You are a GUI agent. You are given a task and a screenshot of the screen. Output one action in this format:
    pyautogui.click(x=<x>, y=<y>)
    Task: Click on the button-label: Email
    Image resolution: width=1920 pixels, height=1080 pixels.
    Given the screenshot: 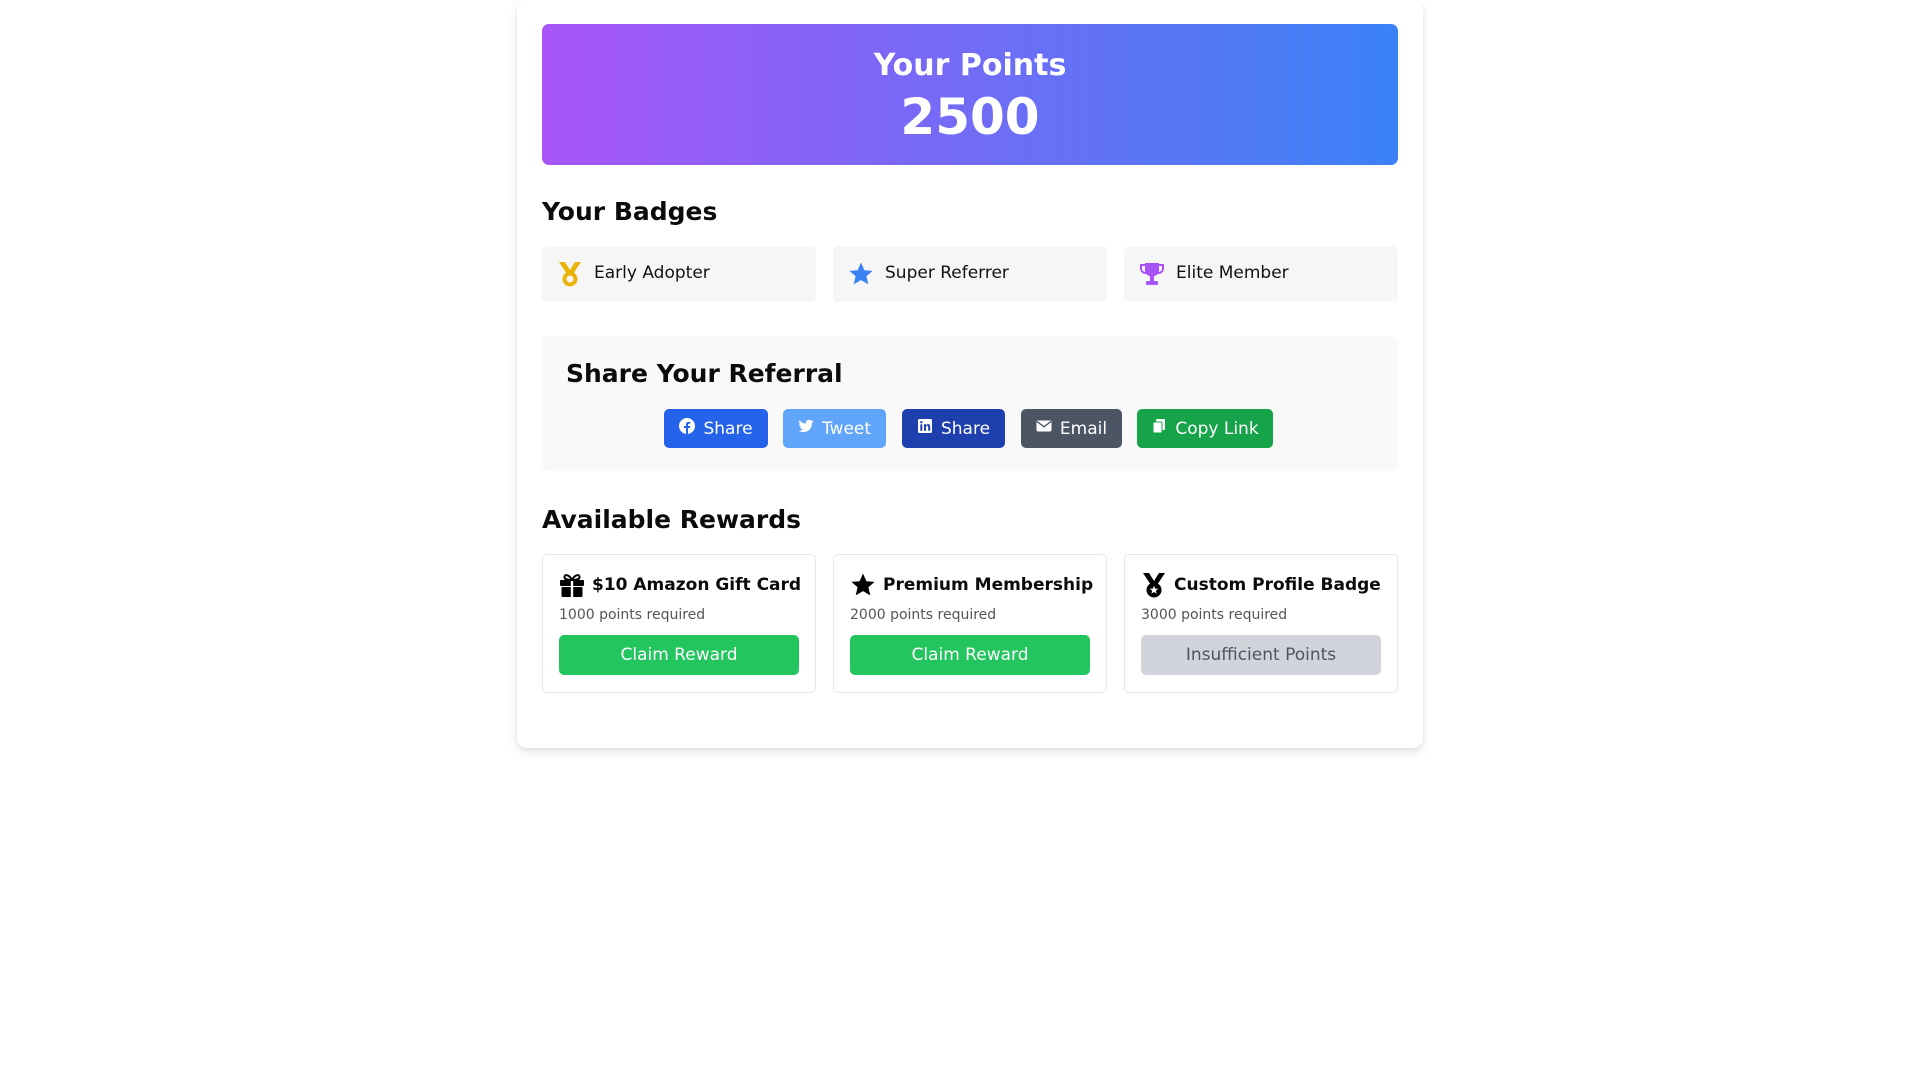 What is the action you would take?
    pyautogui.click(x=1083, y=428)
    